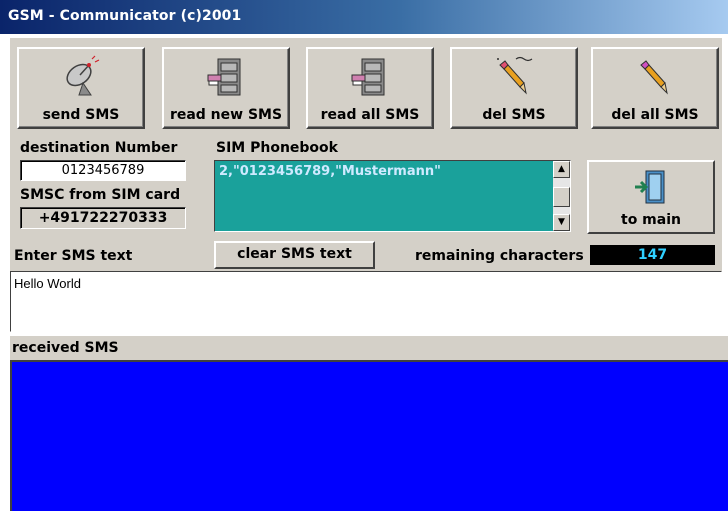 The height and width of the screenshot is (511, 728). Describe the element at coordinates (73, 256) in the screenshot. I see `enter-sms-text-label: Enter SMS text` at that location.